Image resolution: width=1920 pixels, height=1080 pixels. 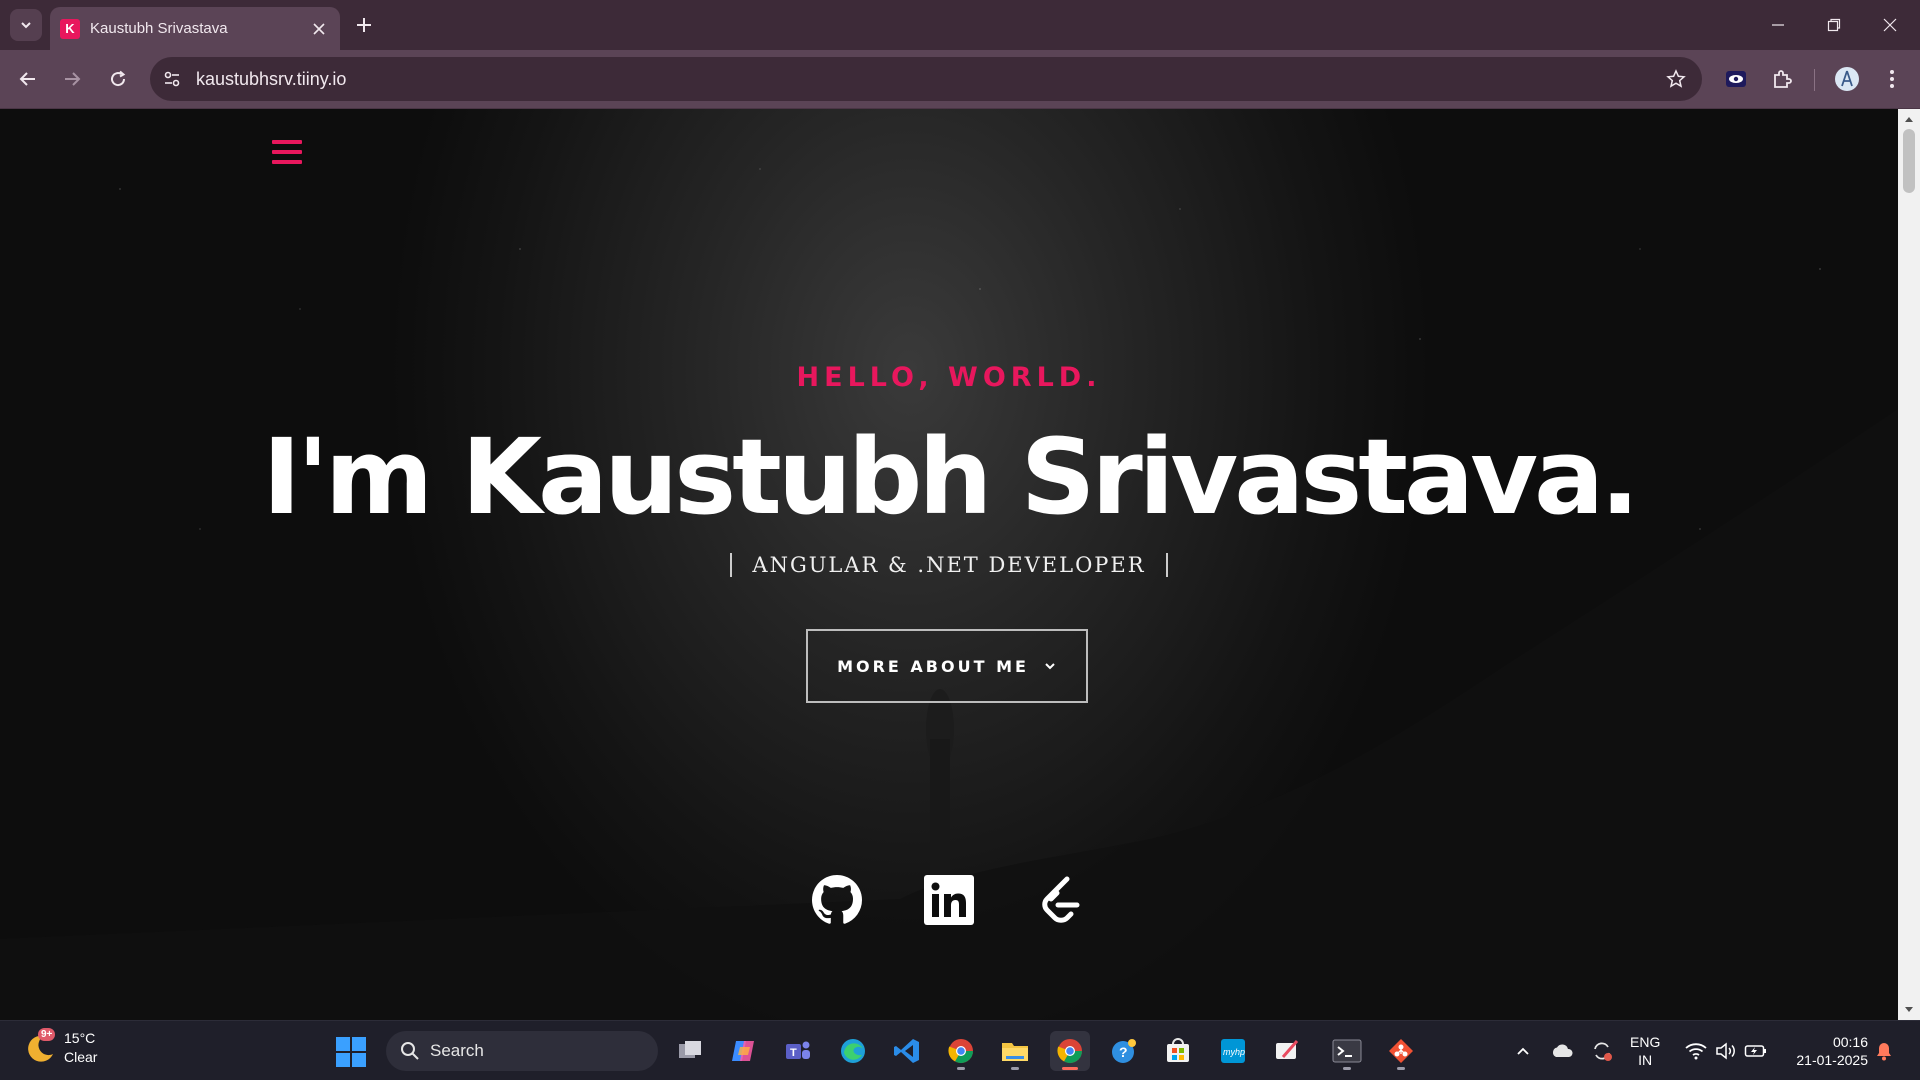 What do you see at coordinates (47, 1034) in the screenshot?
I see `weather-badge: 9+` at bounding box center [47, 1034].